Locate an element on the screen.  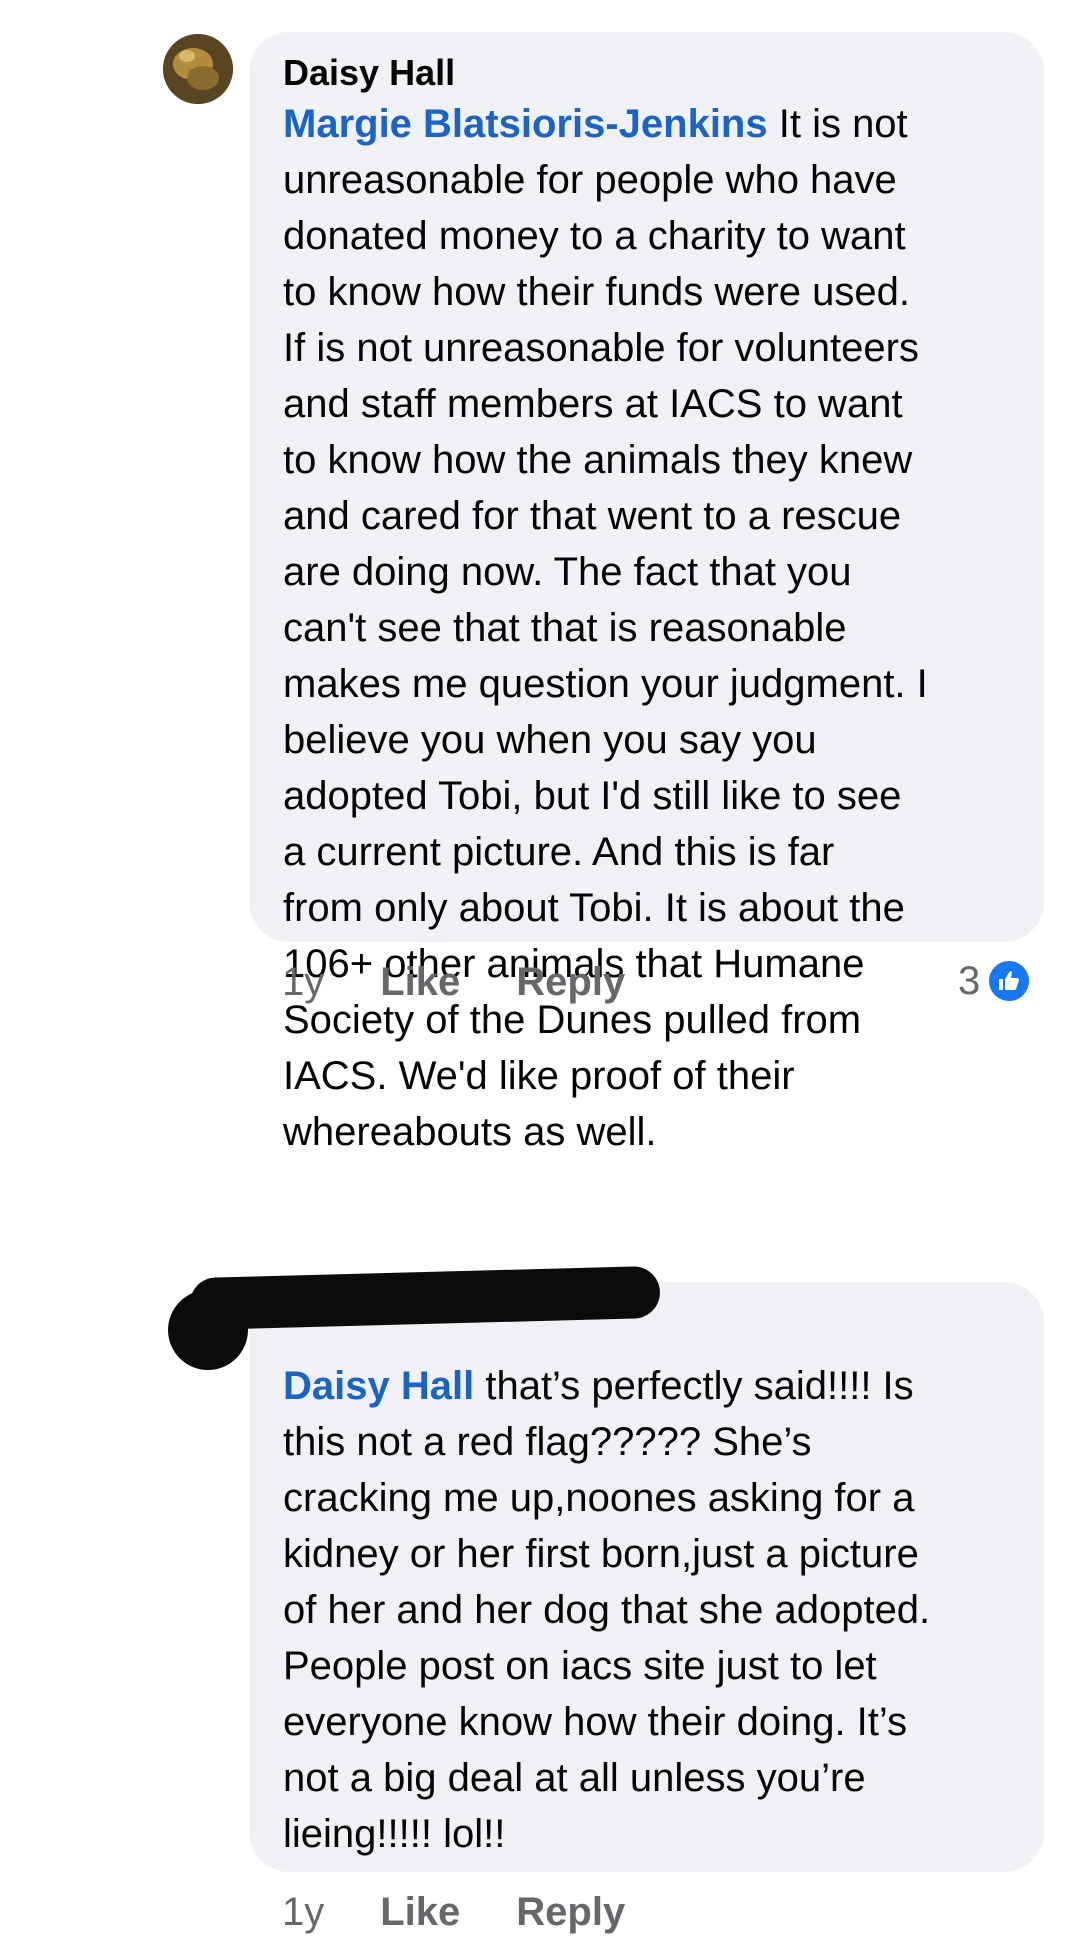
mention-link: Daisy Hall is located at coordinates (378, 1386).